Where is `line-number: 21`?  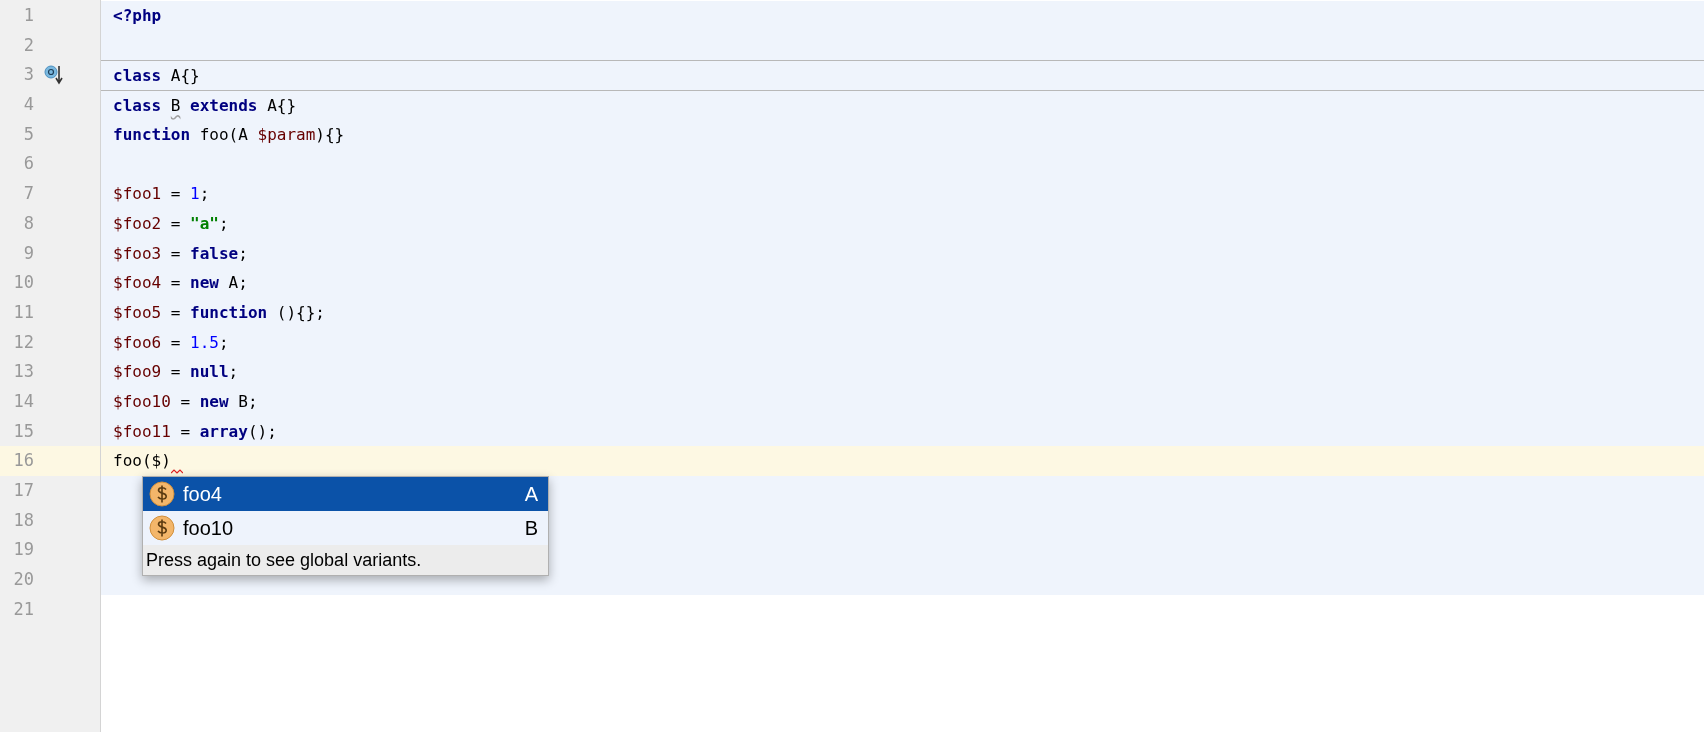
line-number: 21 is located at coordinates (23, 609).